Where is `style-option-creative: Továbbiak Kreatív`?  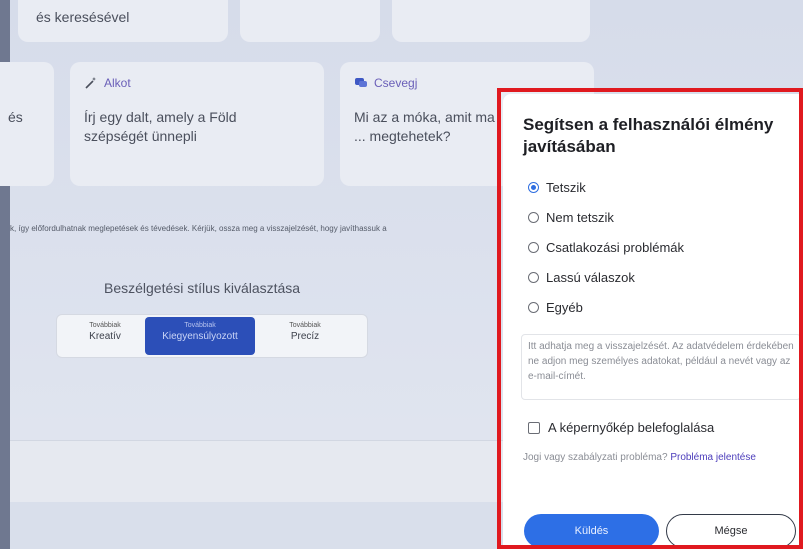
style-option-creative: Továbbiak Kreatív is located at coordinates (105, 336).